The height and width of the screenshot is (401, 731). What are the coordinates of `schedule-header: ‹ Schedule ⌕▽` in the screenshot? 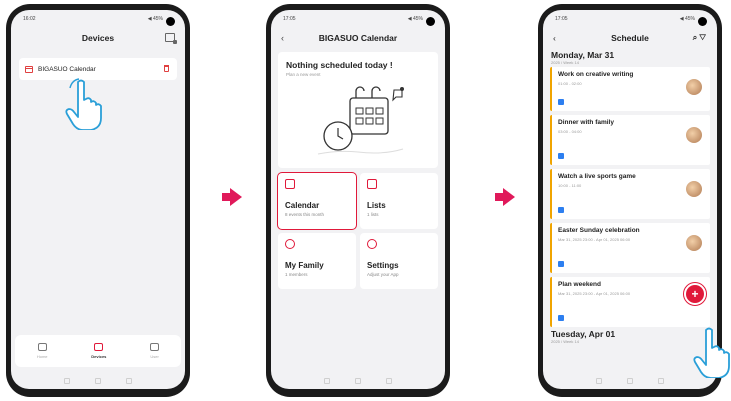 It's located at (630, 38).